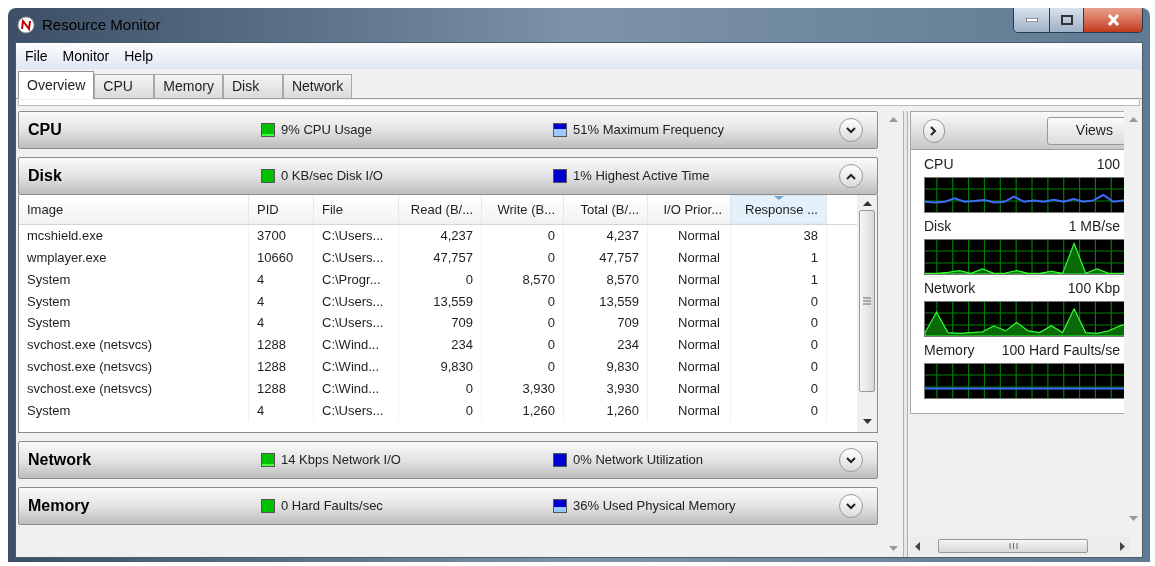 The image size is (1155, 566). I want to click on section-title: Disk, so click(45, 176).